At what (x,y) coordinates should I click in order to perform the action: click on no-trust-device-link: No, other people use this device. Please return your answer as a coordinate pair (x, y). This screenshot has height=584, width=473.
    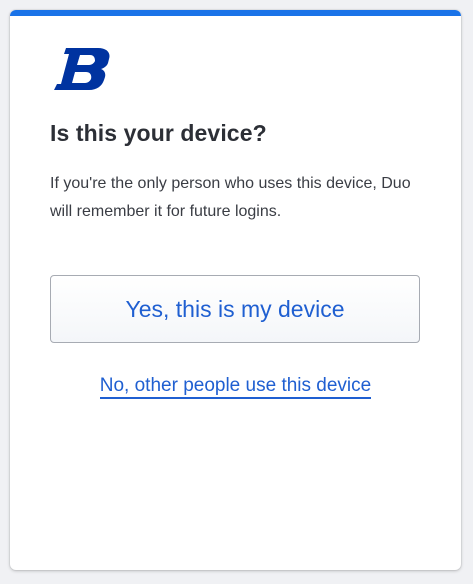
    Looking at the image, I should click on (235, 387).